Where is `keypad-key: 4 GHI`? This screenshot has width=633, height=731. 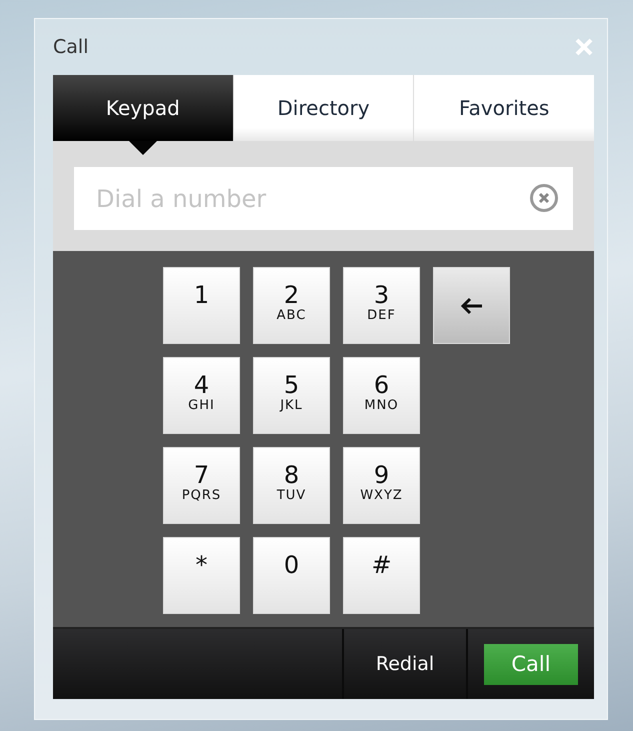 keypad-key: 4 GHI is located at coordinates (201, 395).